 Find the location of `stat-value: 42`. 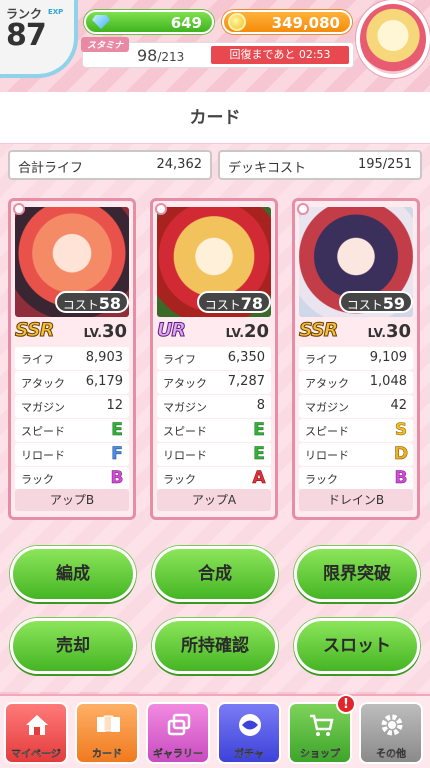

stat-value: 42 is located at coordinates (398, 405).